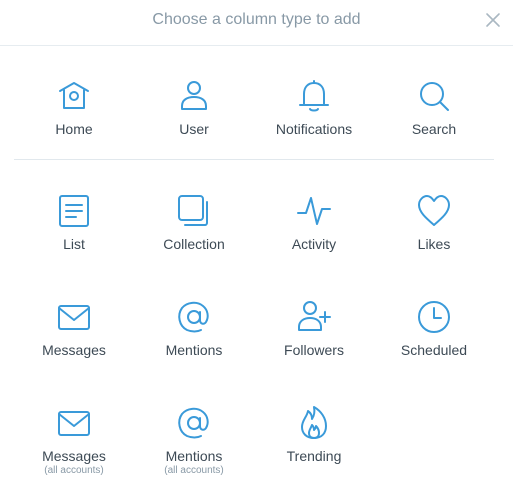 The height and width of the screenshot is (490, 513). I want to click on column-type-messages: Messages, so click(74, 349).